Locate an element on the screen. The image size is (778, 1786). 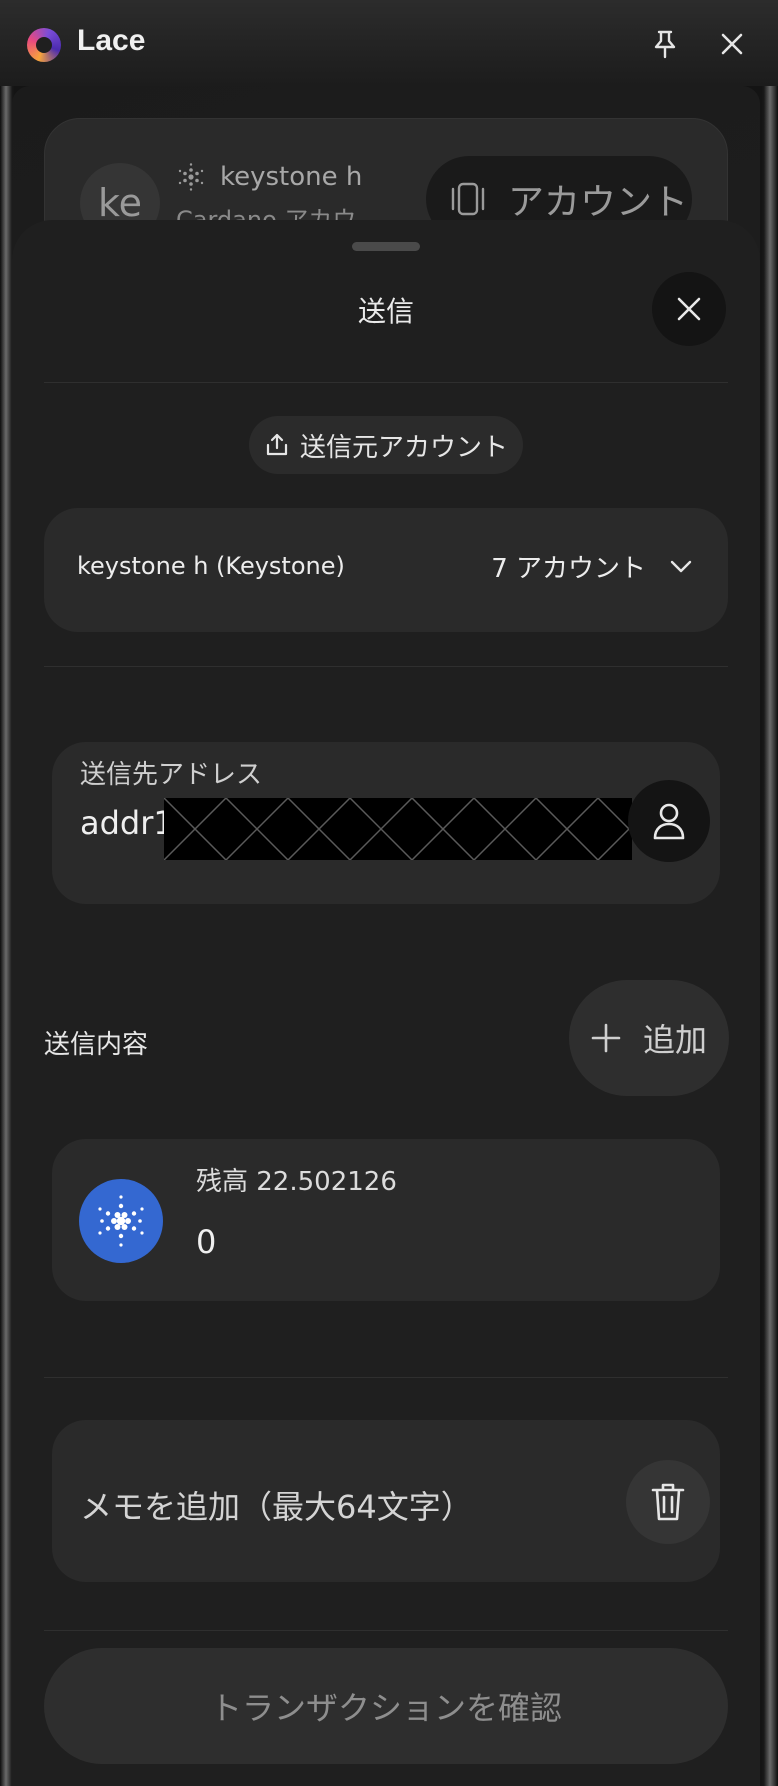
account-select-dropdown: keystone h (Keystone) 7 アカウント is located at coordinates (386, 570).